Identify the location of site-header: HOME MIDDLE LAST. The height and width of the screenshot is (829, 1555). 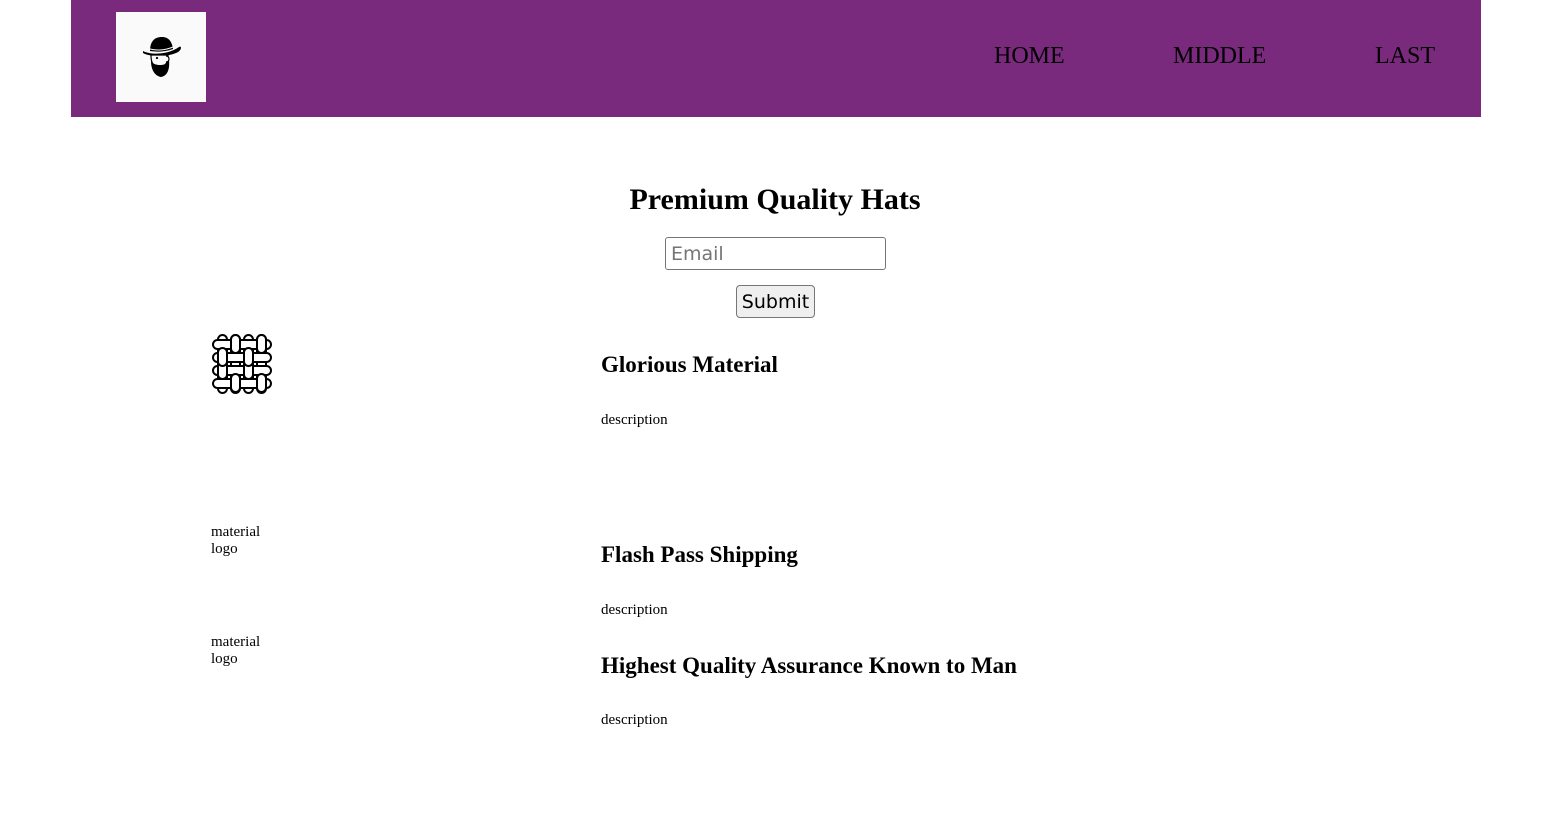
(776, 58).